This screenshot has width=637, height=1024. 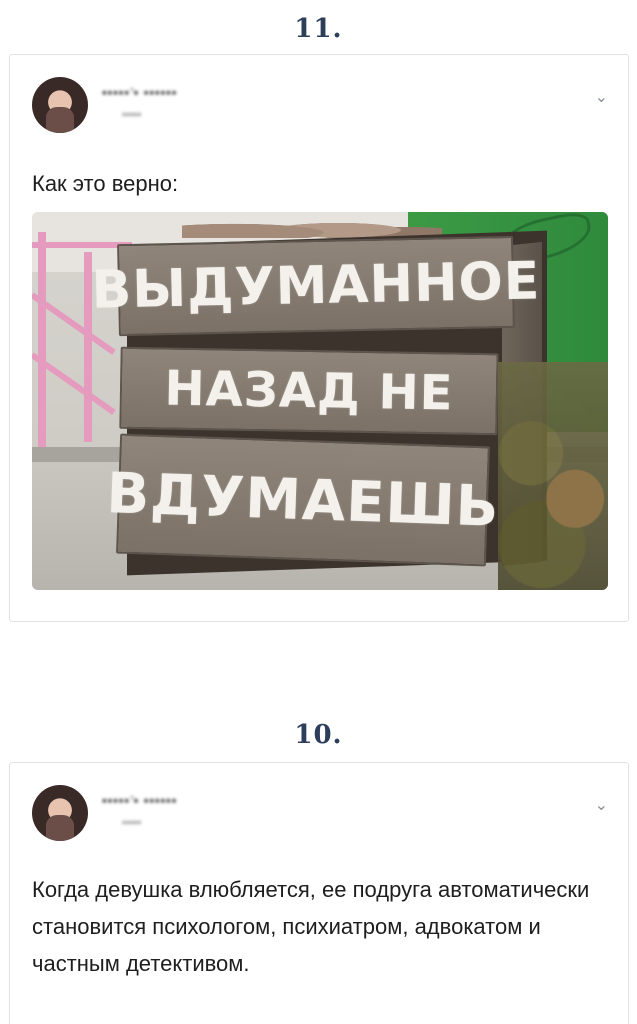 I want to click on weeds, so click(x=312, y=225).